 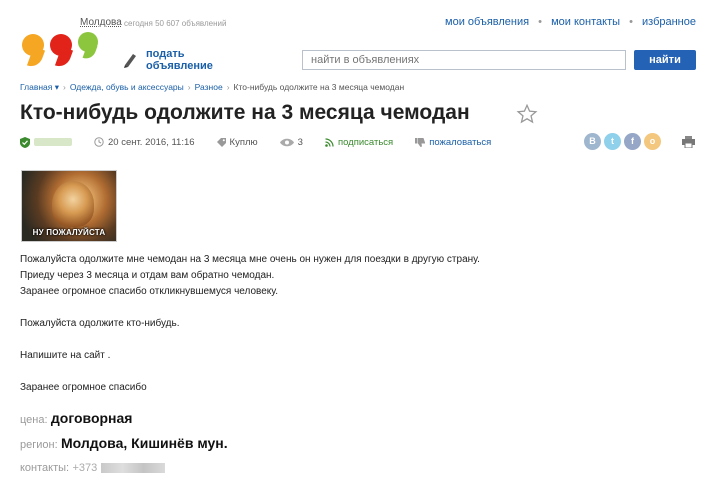 I want to click on verified-shield-icon, so click(x=25, y=142).